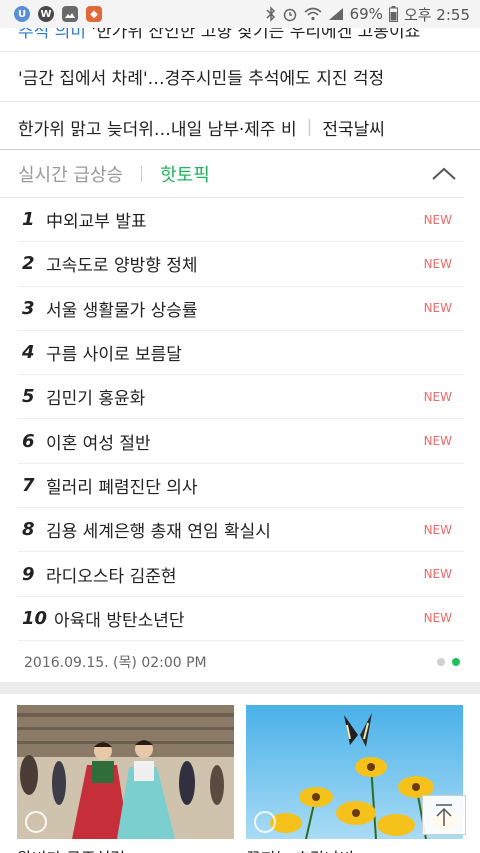  What do you see at coordinates (253, 35) in the screenshot?
I see `news-title: '한가위 잔인한 고향 찾기는 우리에겐 고통이죠` at bounding box center [253, 35].